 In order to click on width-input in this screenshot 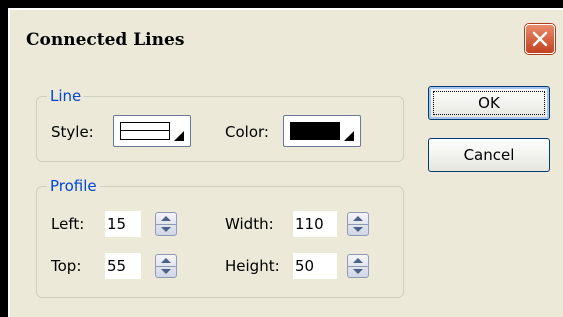, I will do `click(315, 224)`.